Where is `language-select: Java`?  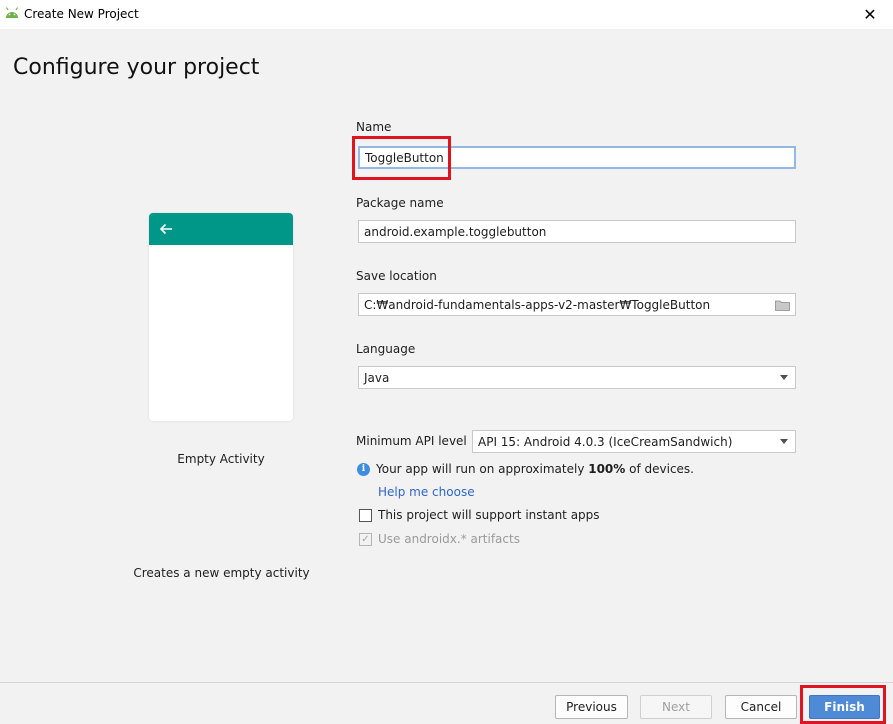
language-select: Java is located at coordinates (577, 377).